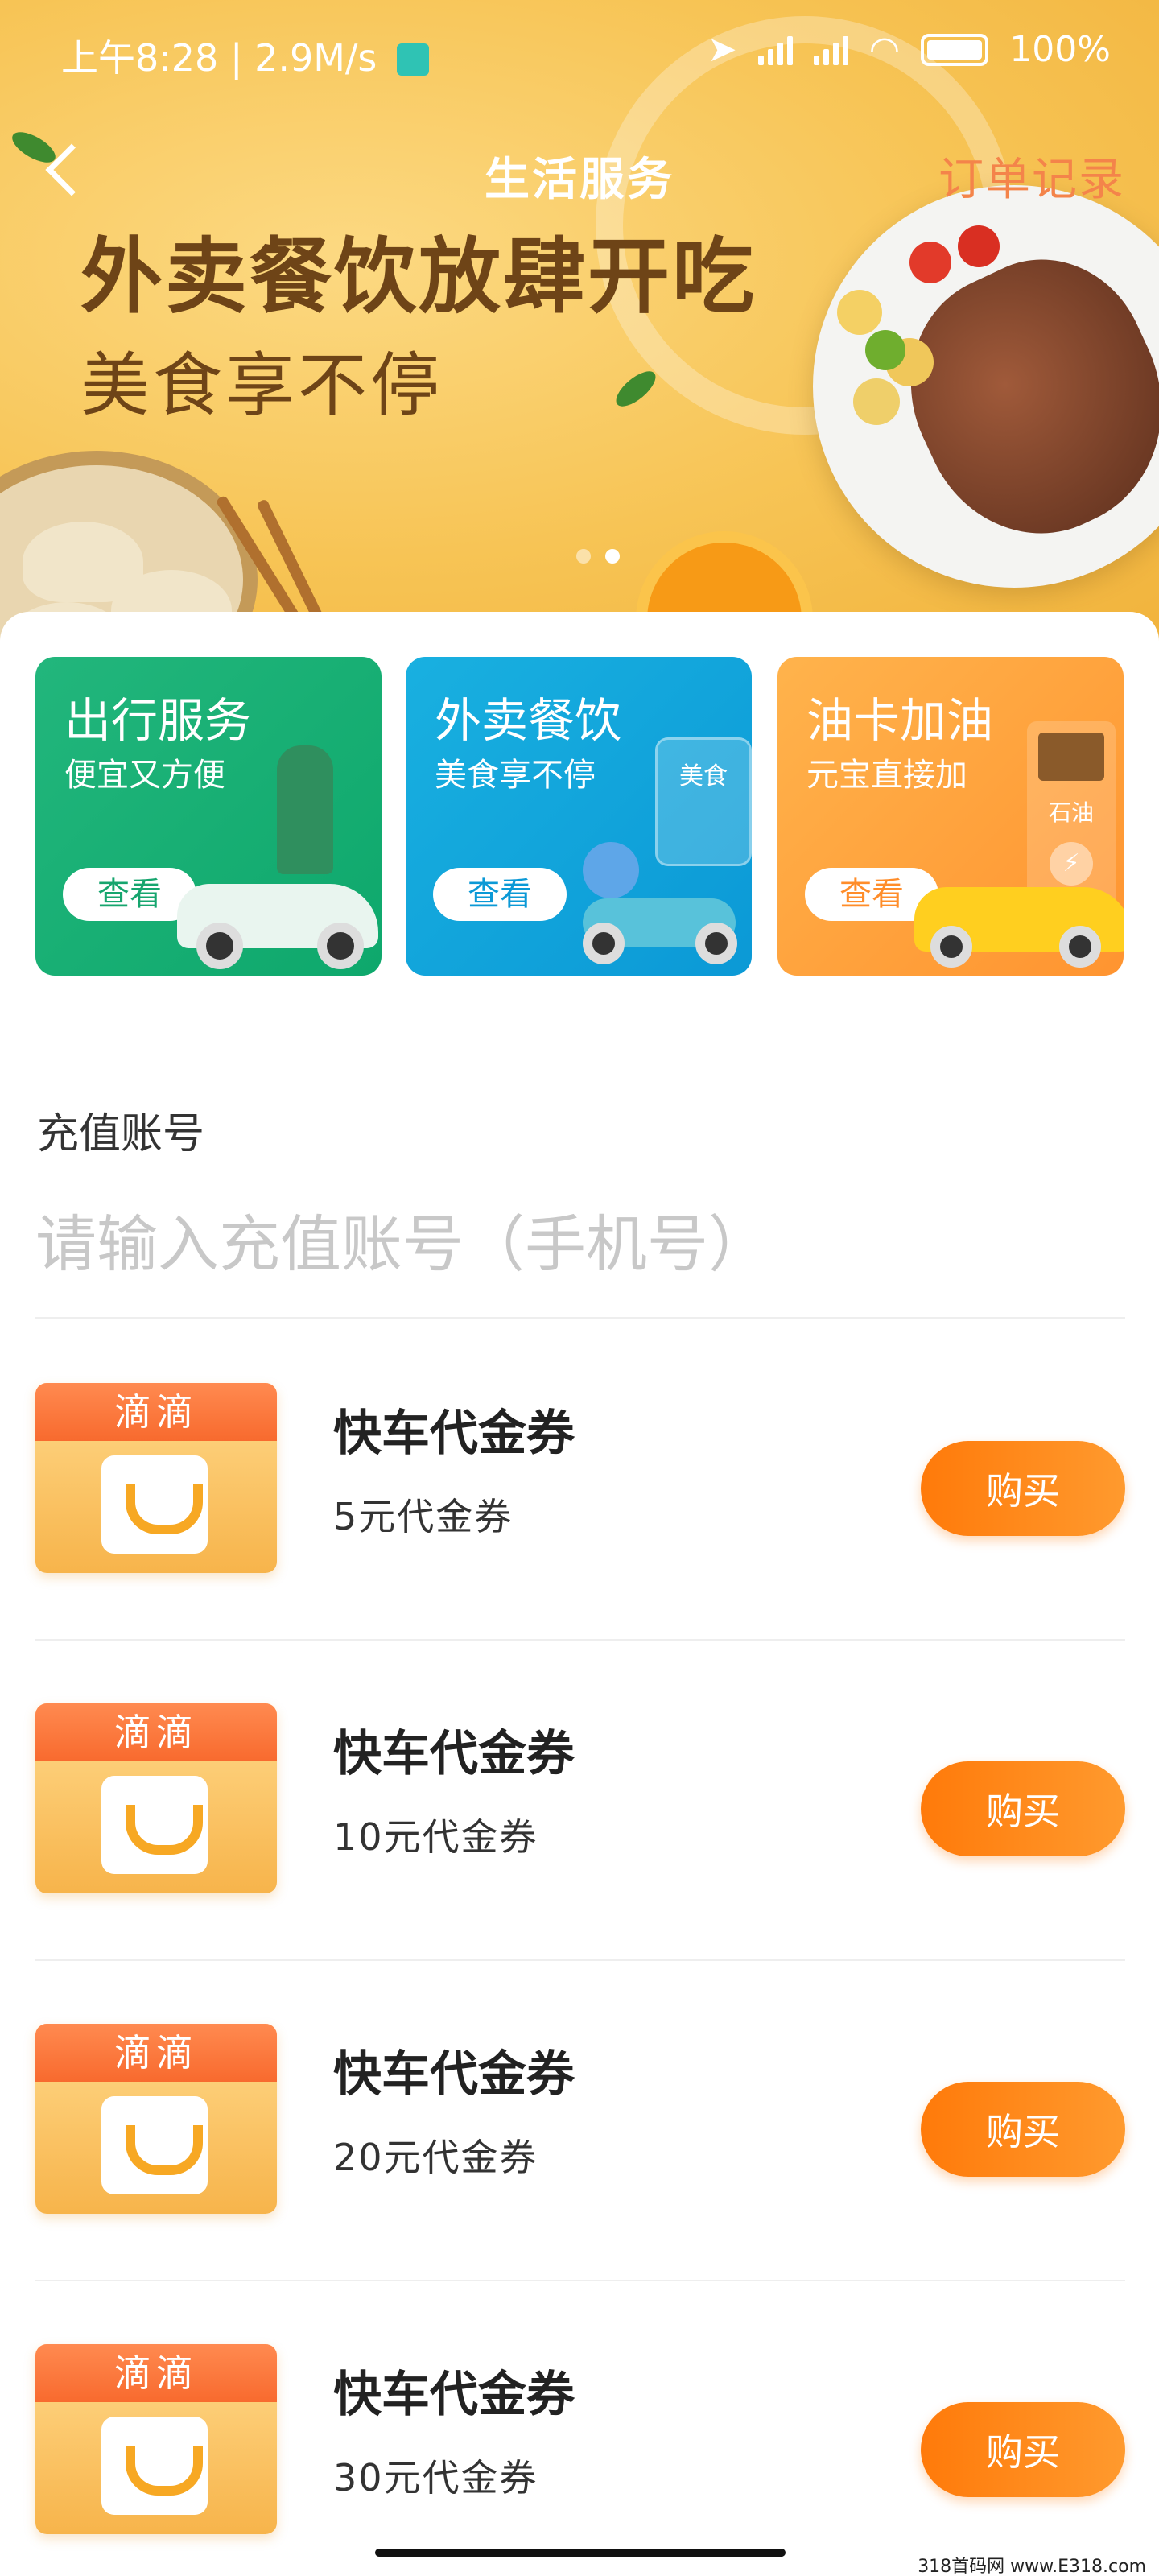 Image resolution: width=1159 pixels, height=2576 pixels. Describe the element at coordinates (413, 59) in the screenshot. I see `send-icon` at that location.